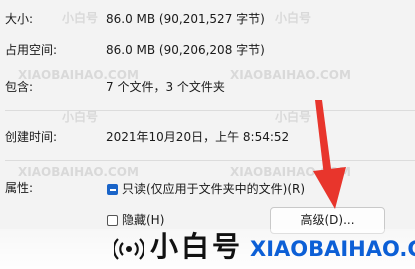  I want to click on created-label: 创建时间:, so click(31, 137).